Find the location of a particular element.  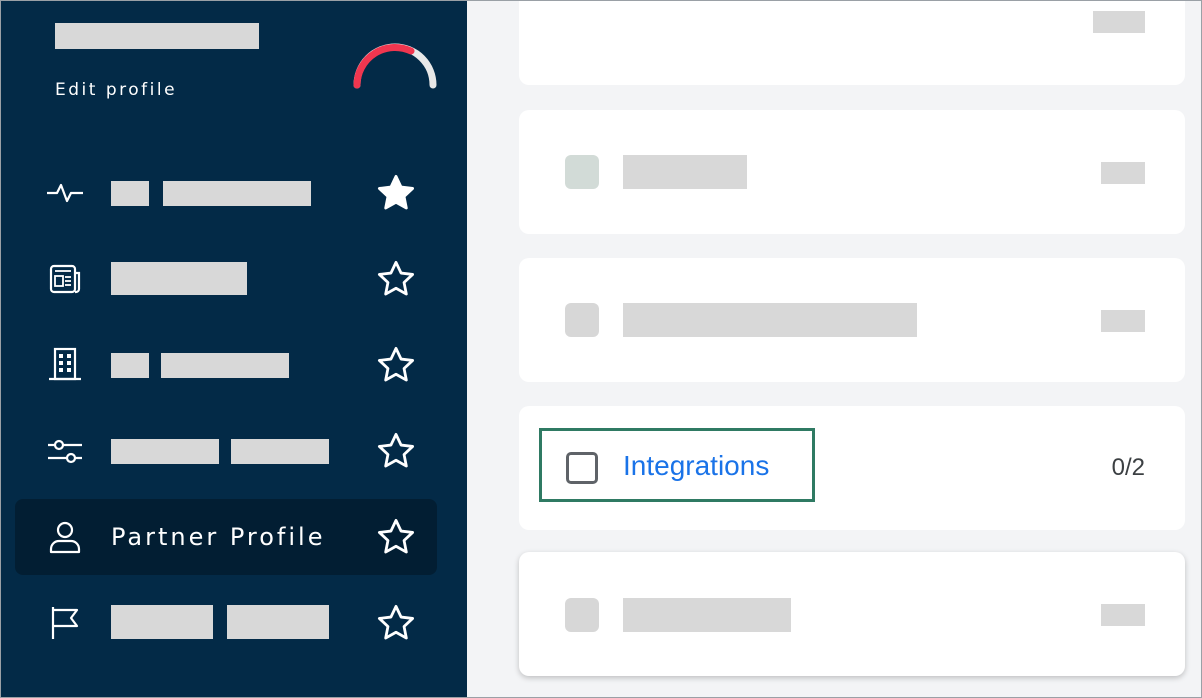

profile-name-redacted is located at coordinates (157, 36).